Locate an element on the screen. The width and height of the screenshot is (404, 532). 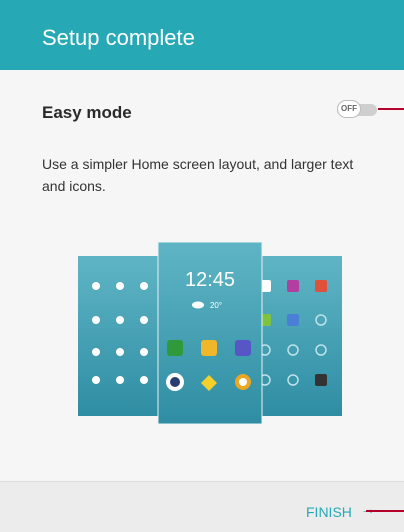
callout-line-finish is located at coordinates (385, 511).